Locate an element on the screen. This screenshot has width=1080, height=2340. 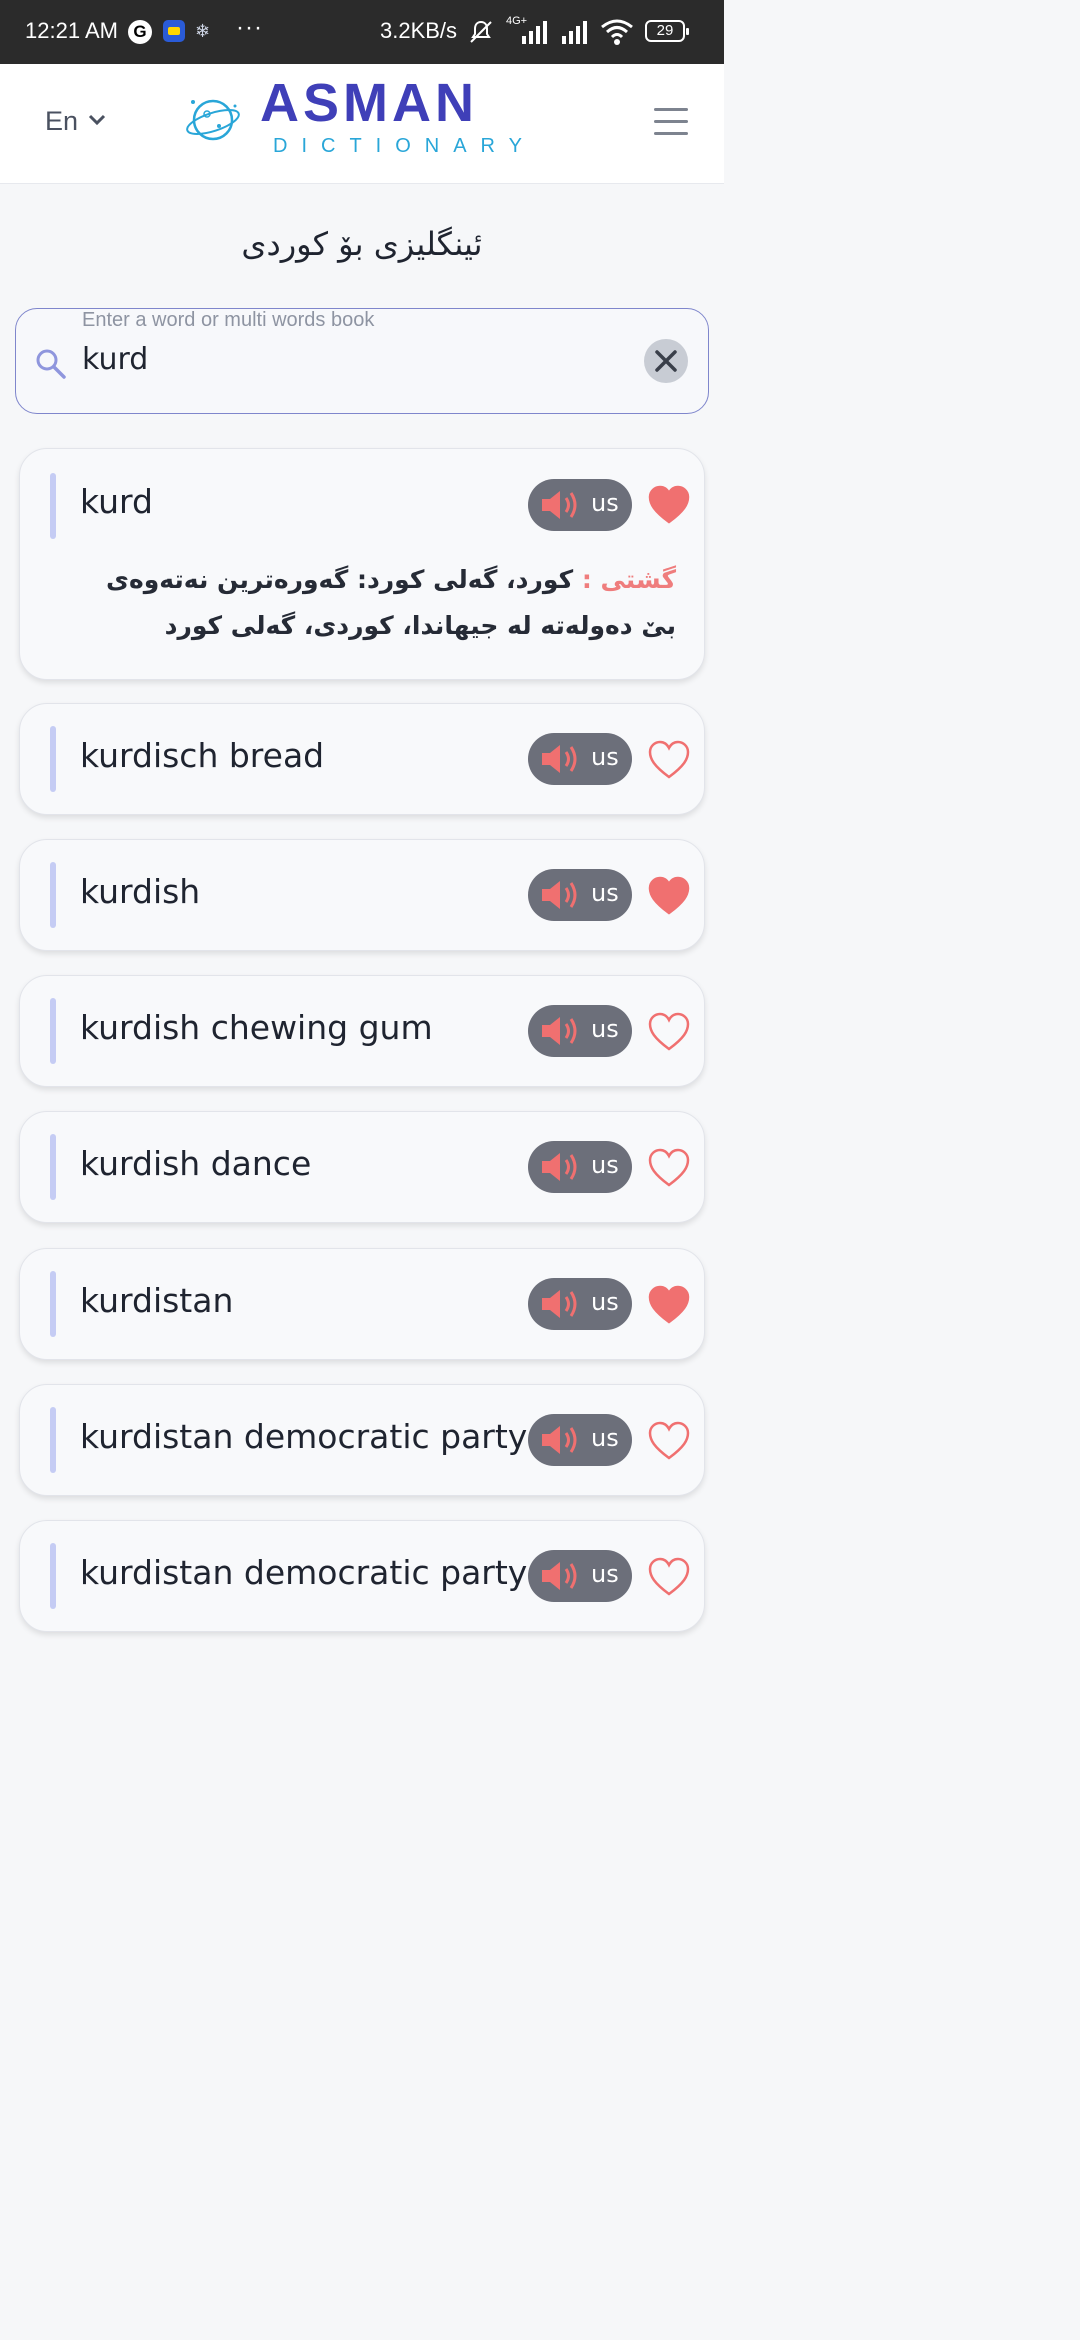
result-card: kurdistan us is located at coordinates (362, 1304).